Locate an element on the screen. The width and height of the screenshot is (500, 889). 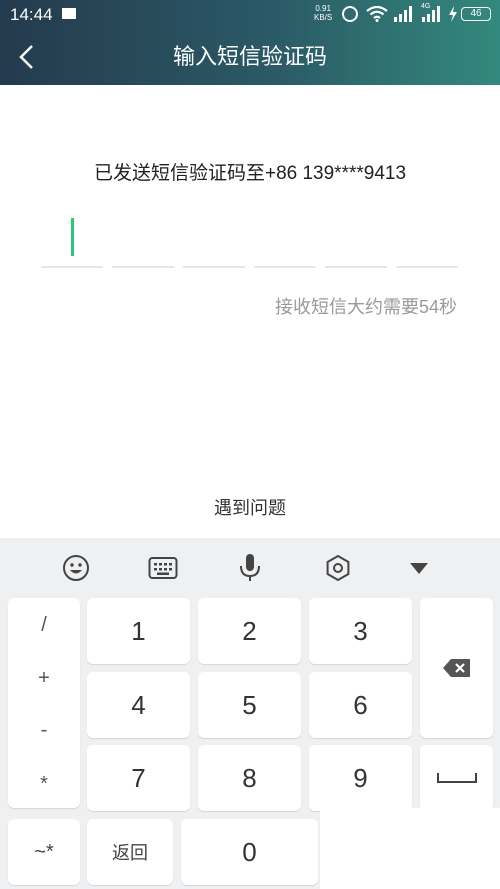
space-icon is located at coordinates (456, 778).